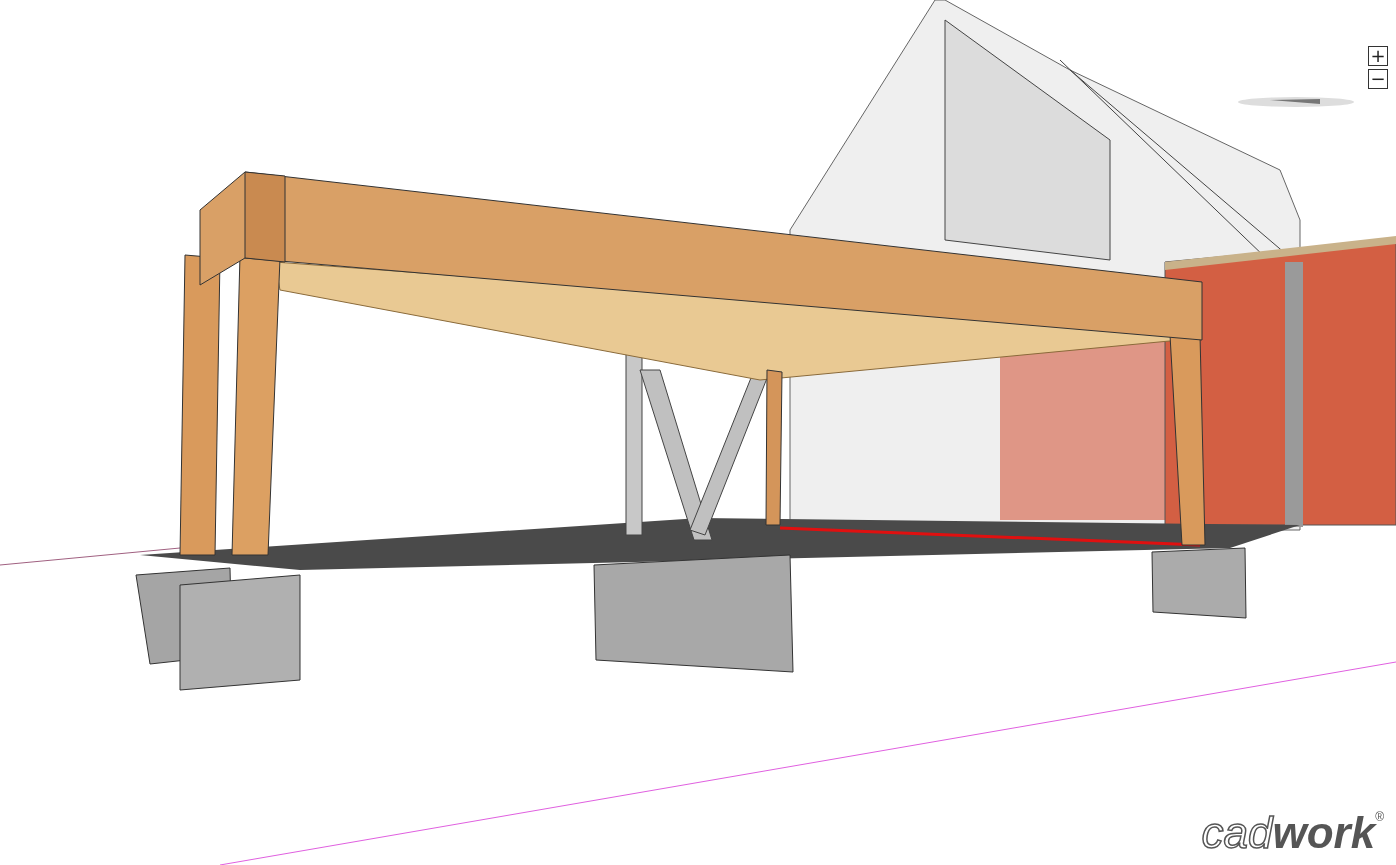 Image resolution: width=1396 pixels, height=865 pixels. I want to click on zoom-out-button: −, so click(1378, 79).